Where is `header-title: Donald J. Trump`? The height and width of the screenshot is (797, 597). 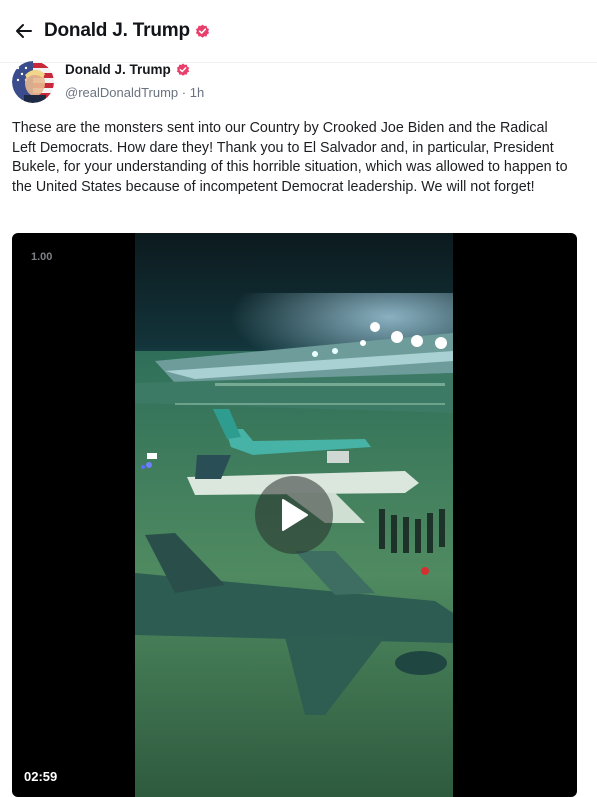 header-title: Donald J. Trump is located at coordinates (117, 30).